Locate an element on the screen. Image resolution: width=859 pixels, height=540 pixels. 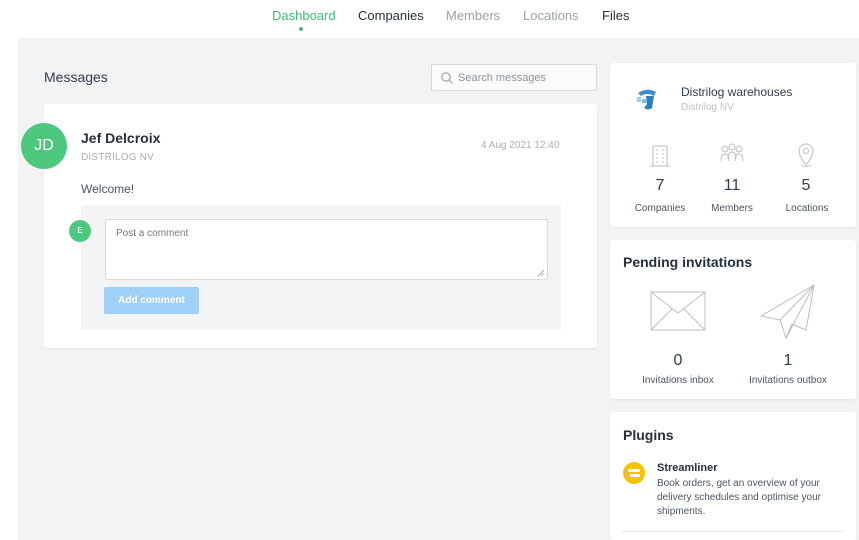
active-indicator-dot is located at coordinates (301, 29).